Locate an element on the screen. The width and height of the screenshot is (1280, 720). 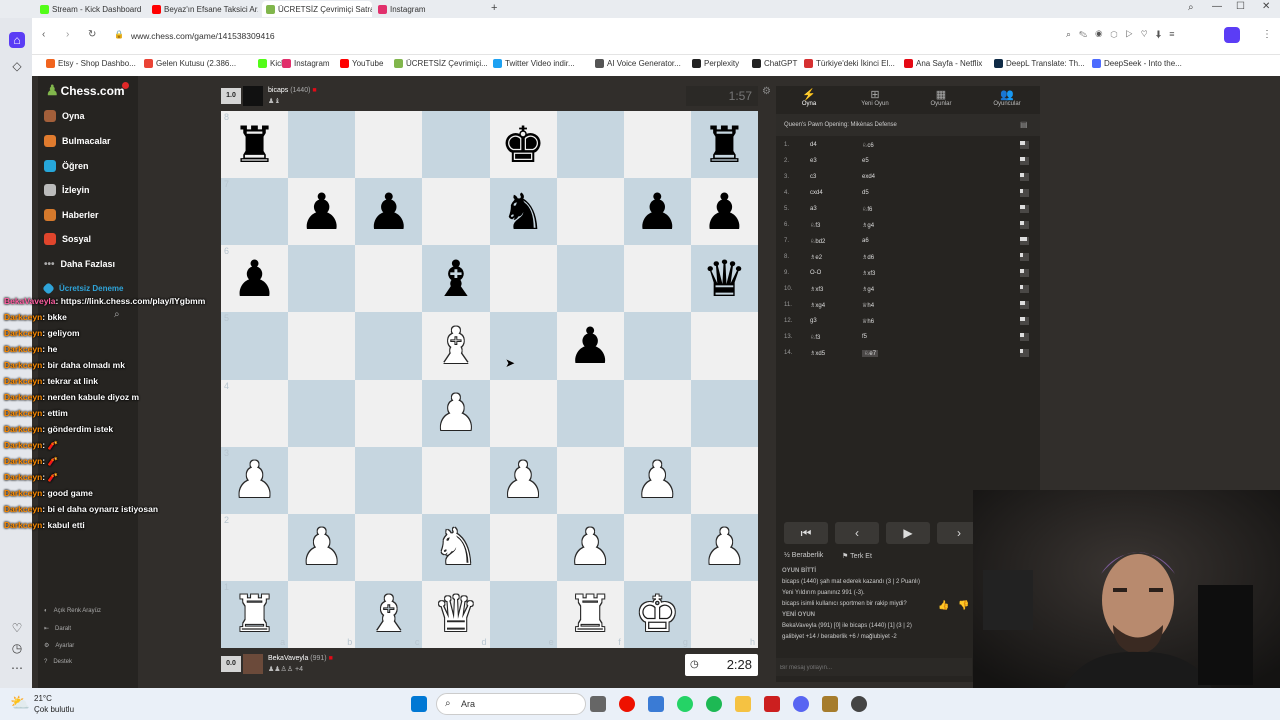
nav-support: ? Destek is located at coordinates (58, 662).